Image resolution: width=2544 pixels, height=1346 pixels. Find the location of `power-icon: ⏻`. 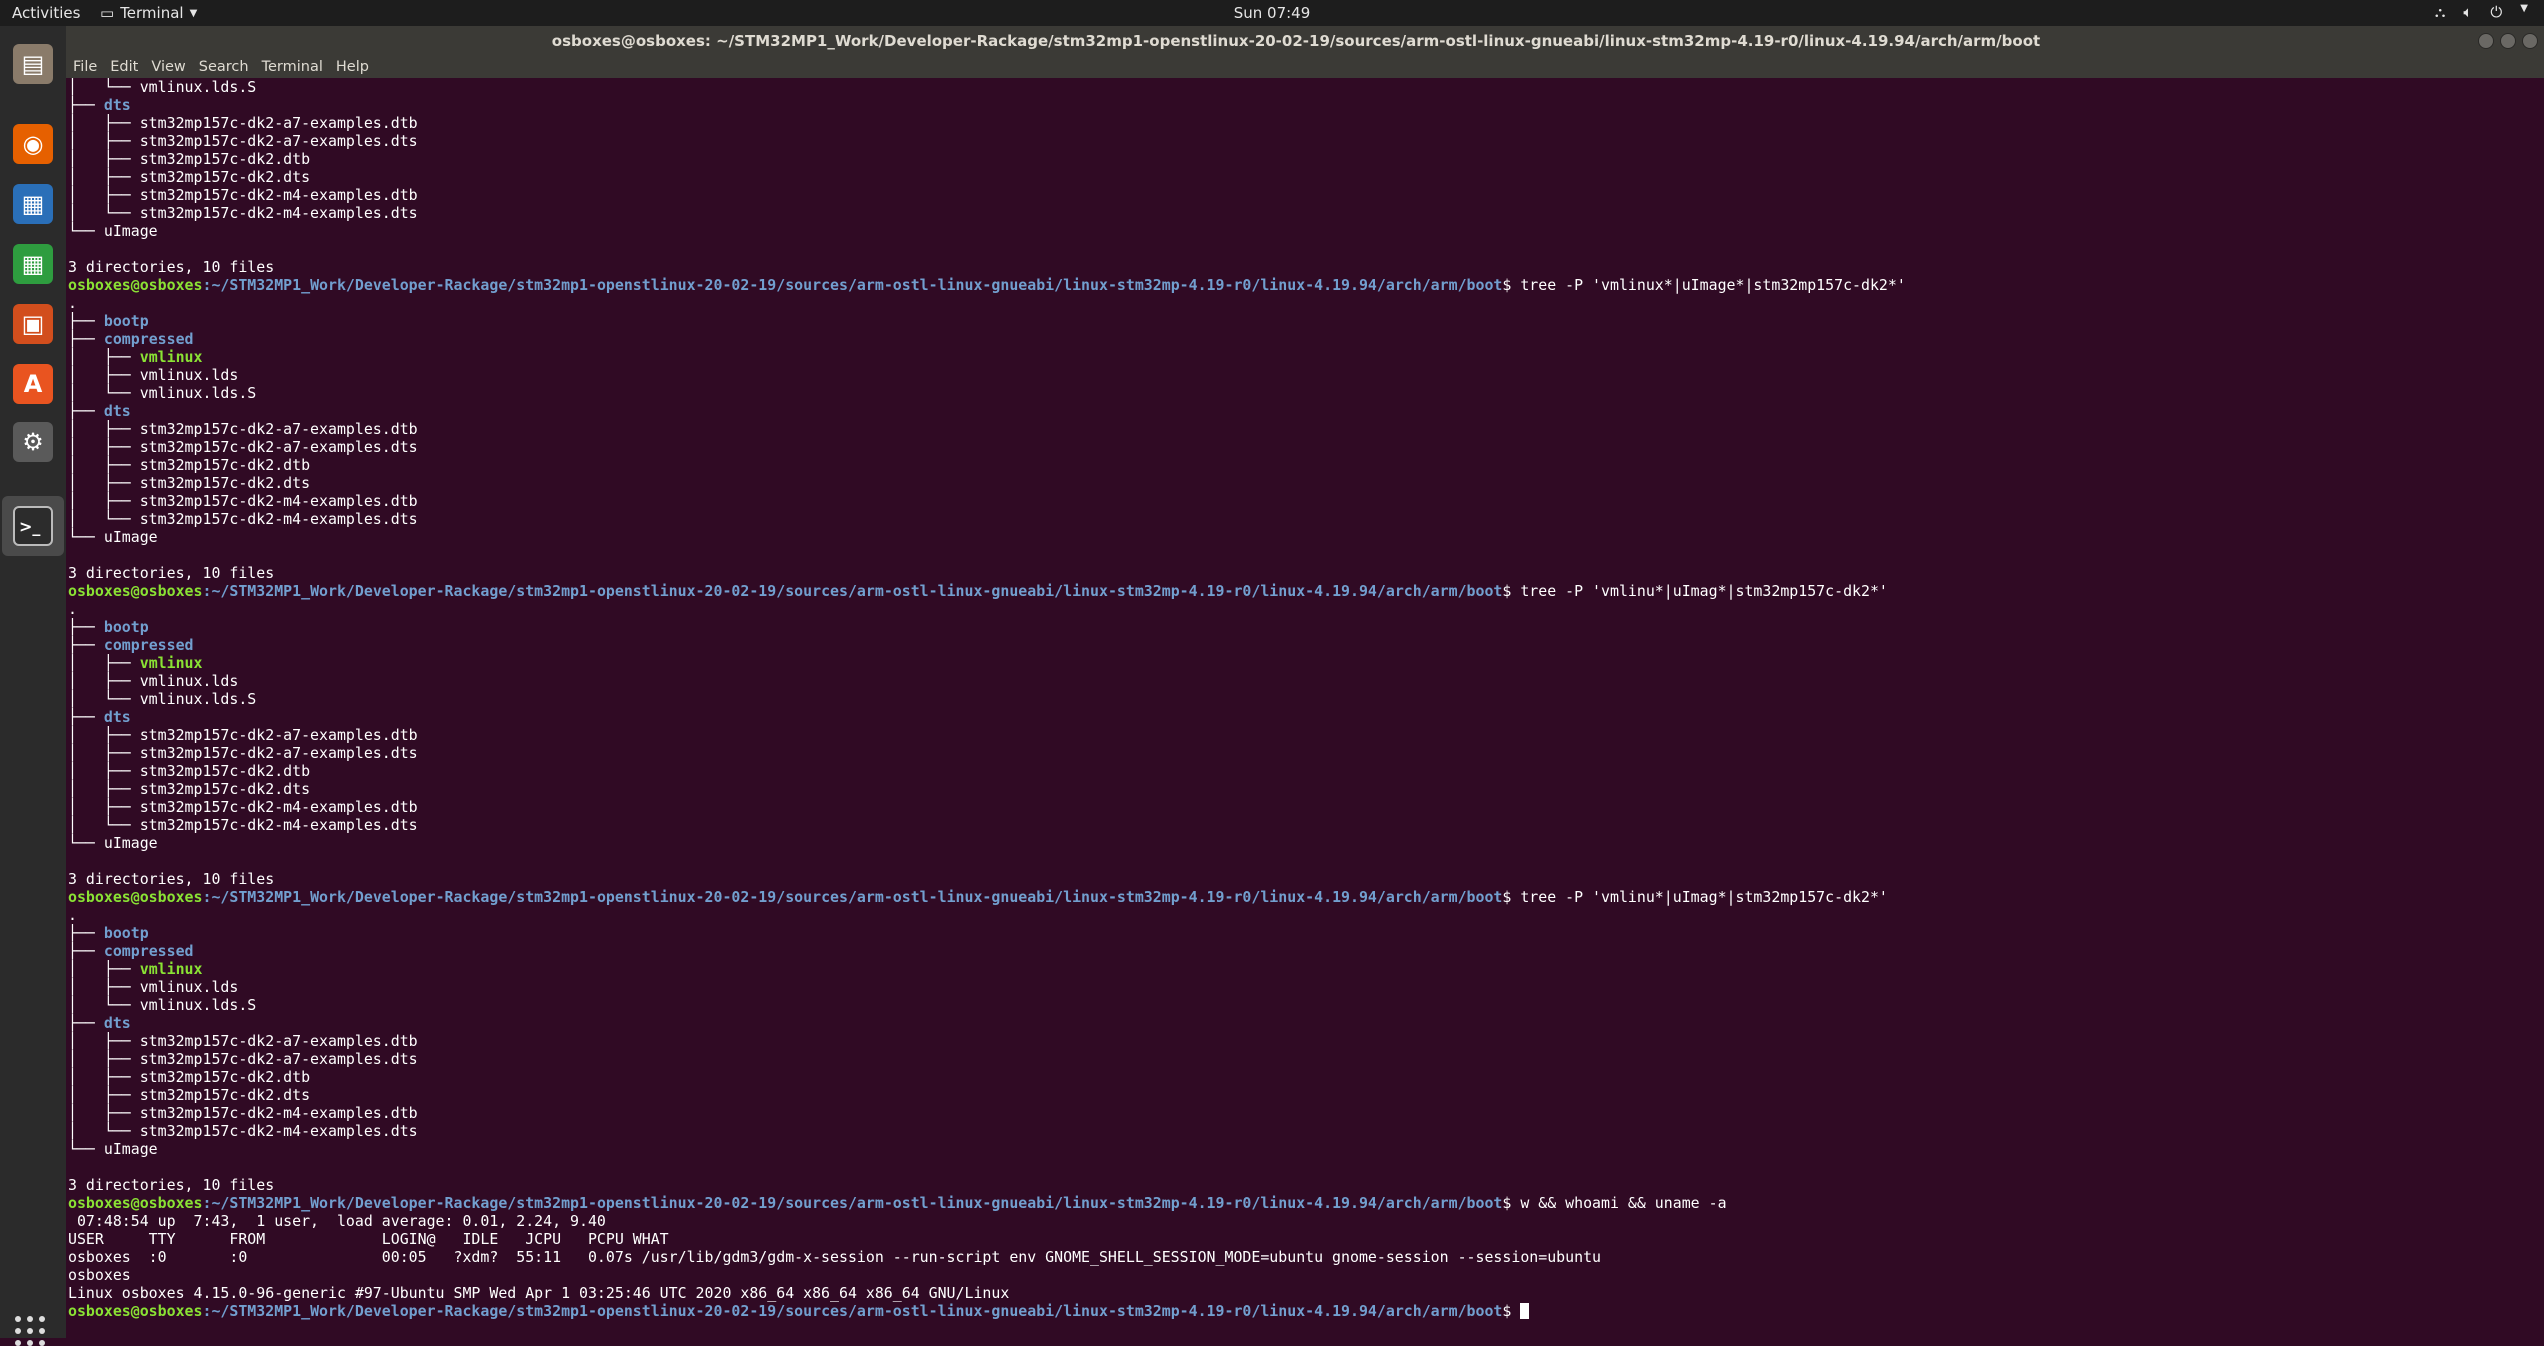

power-icon: ⏻ is located at coordinates (2496, 12).